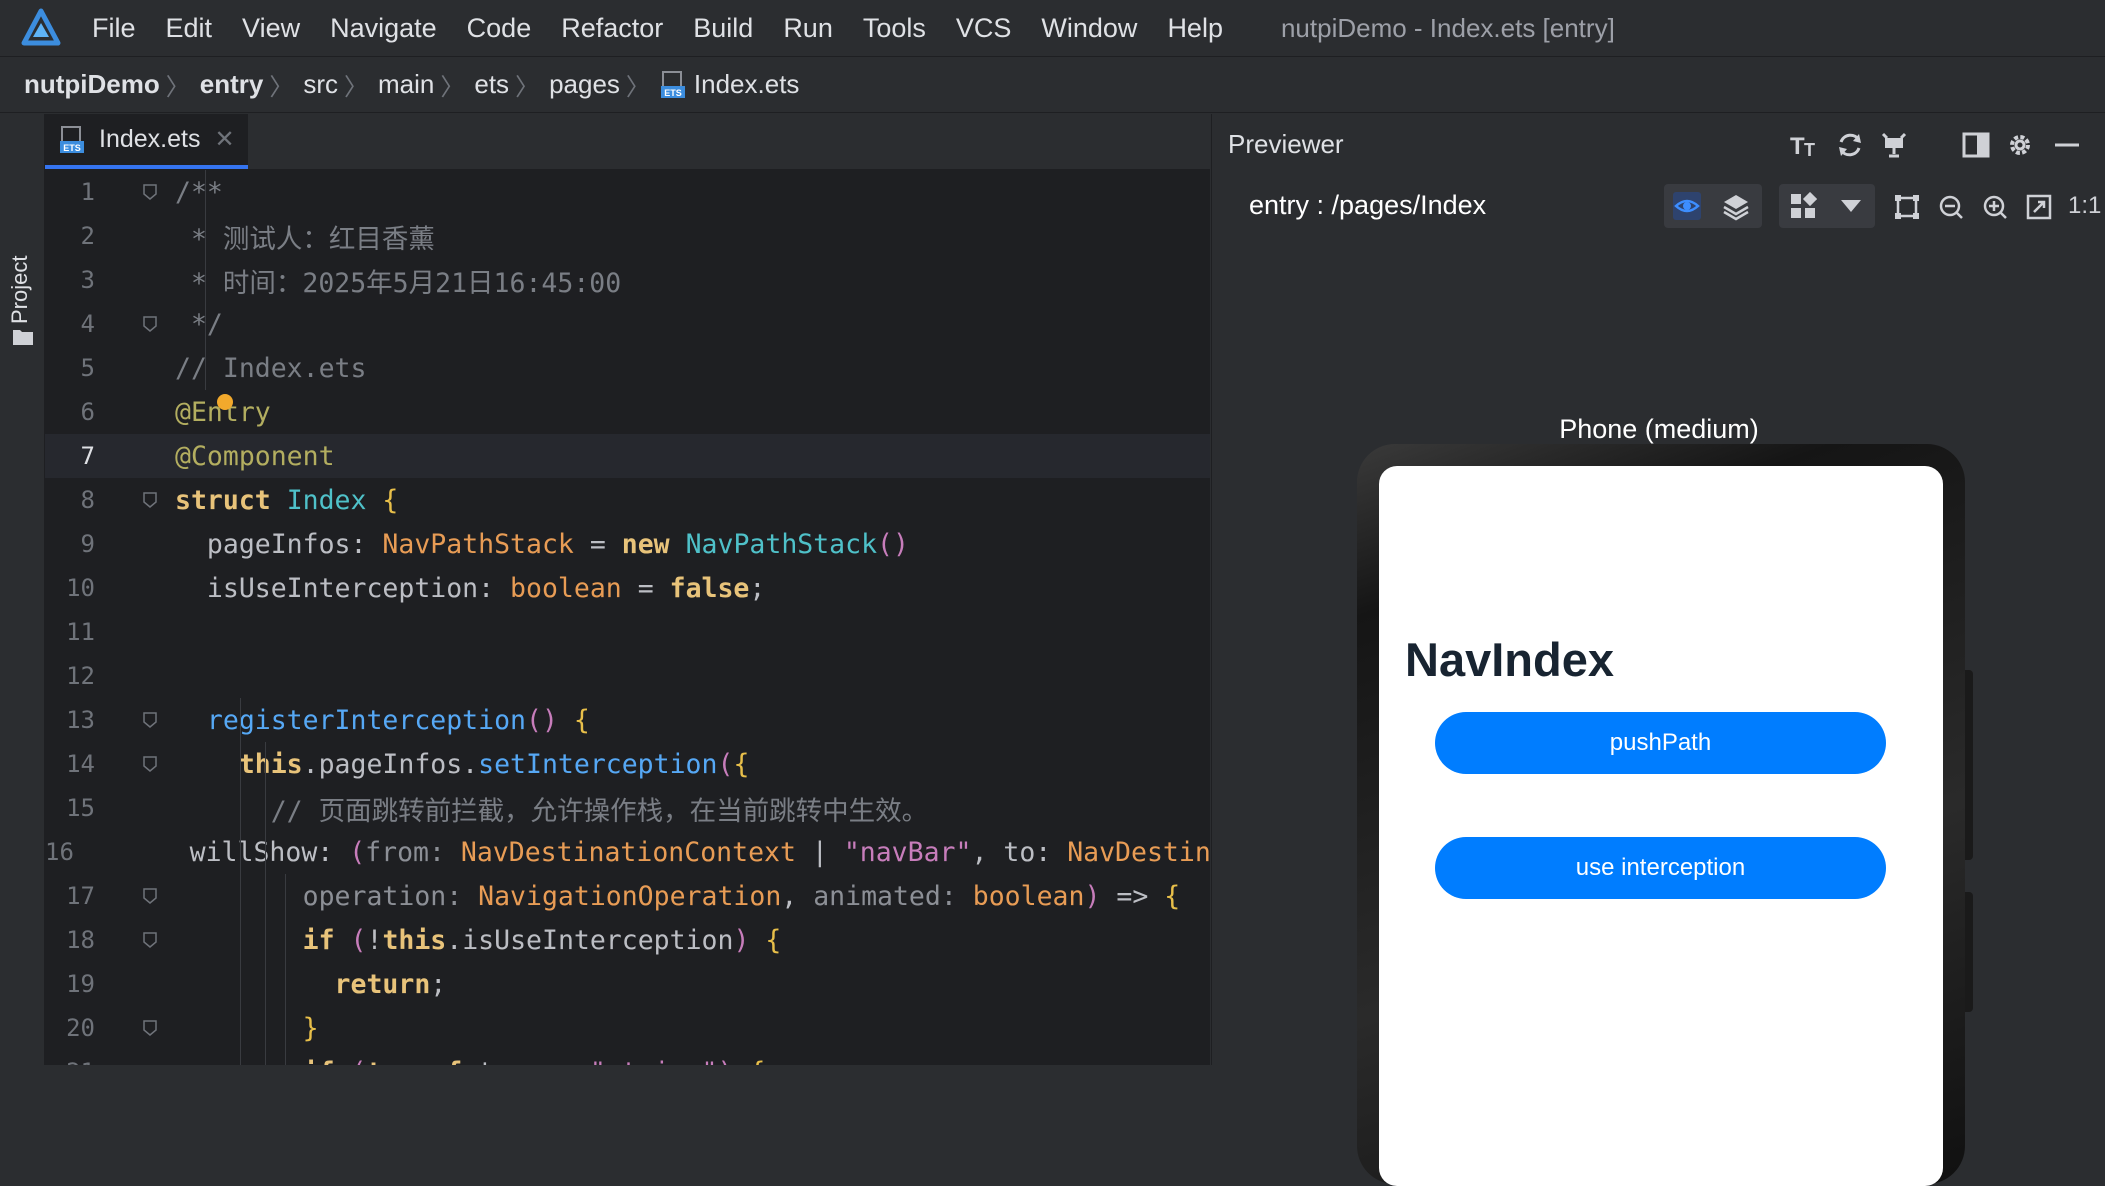 This screenshot has height=1186, width=2105. What do you see at coordinates (1195, 28) in the screenshot?
I see `menu-help: Help` at bounding box center [1195, 28].